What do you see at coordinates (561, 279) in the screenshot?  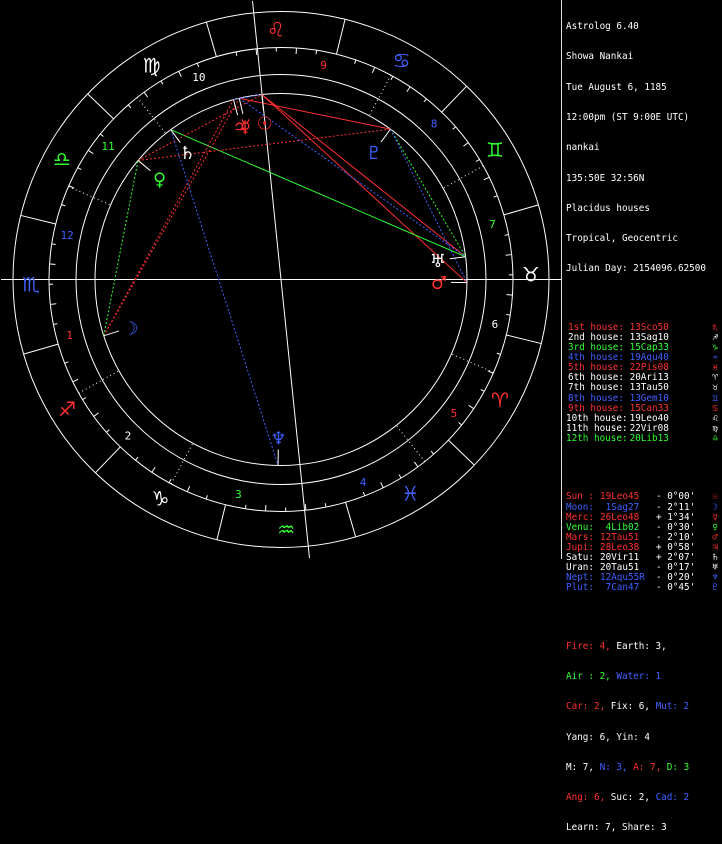 I see `panel-divider` at bounding box center [561, 279].